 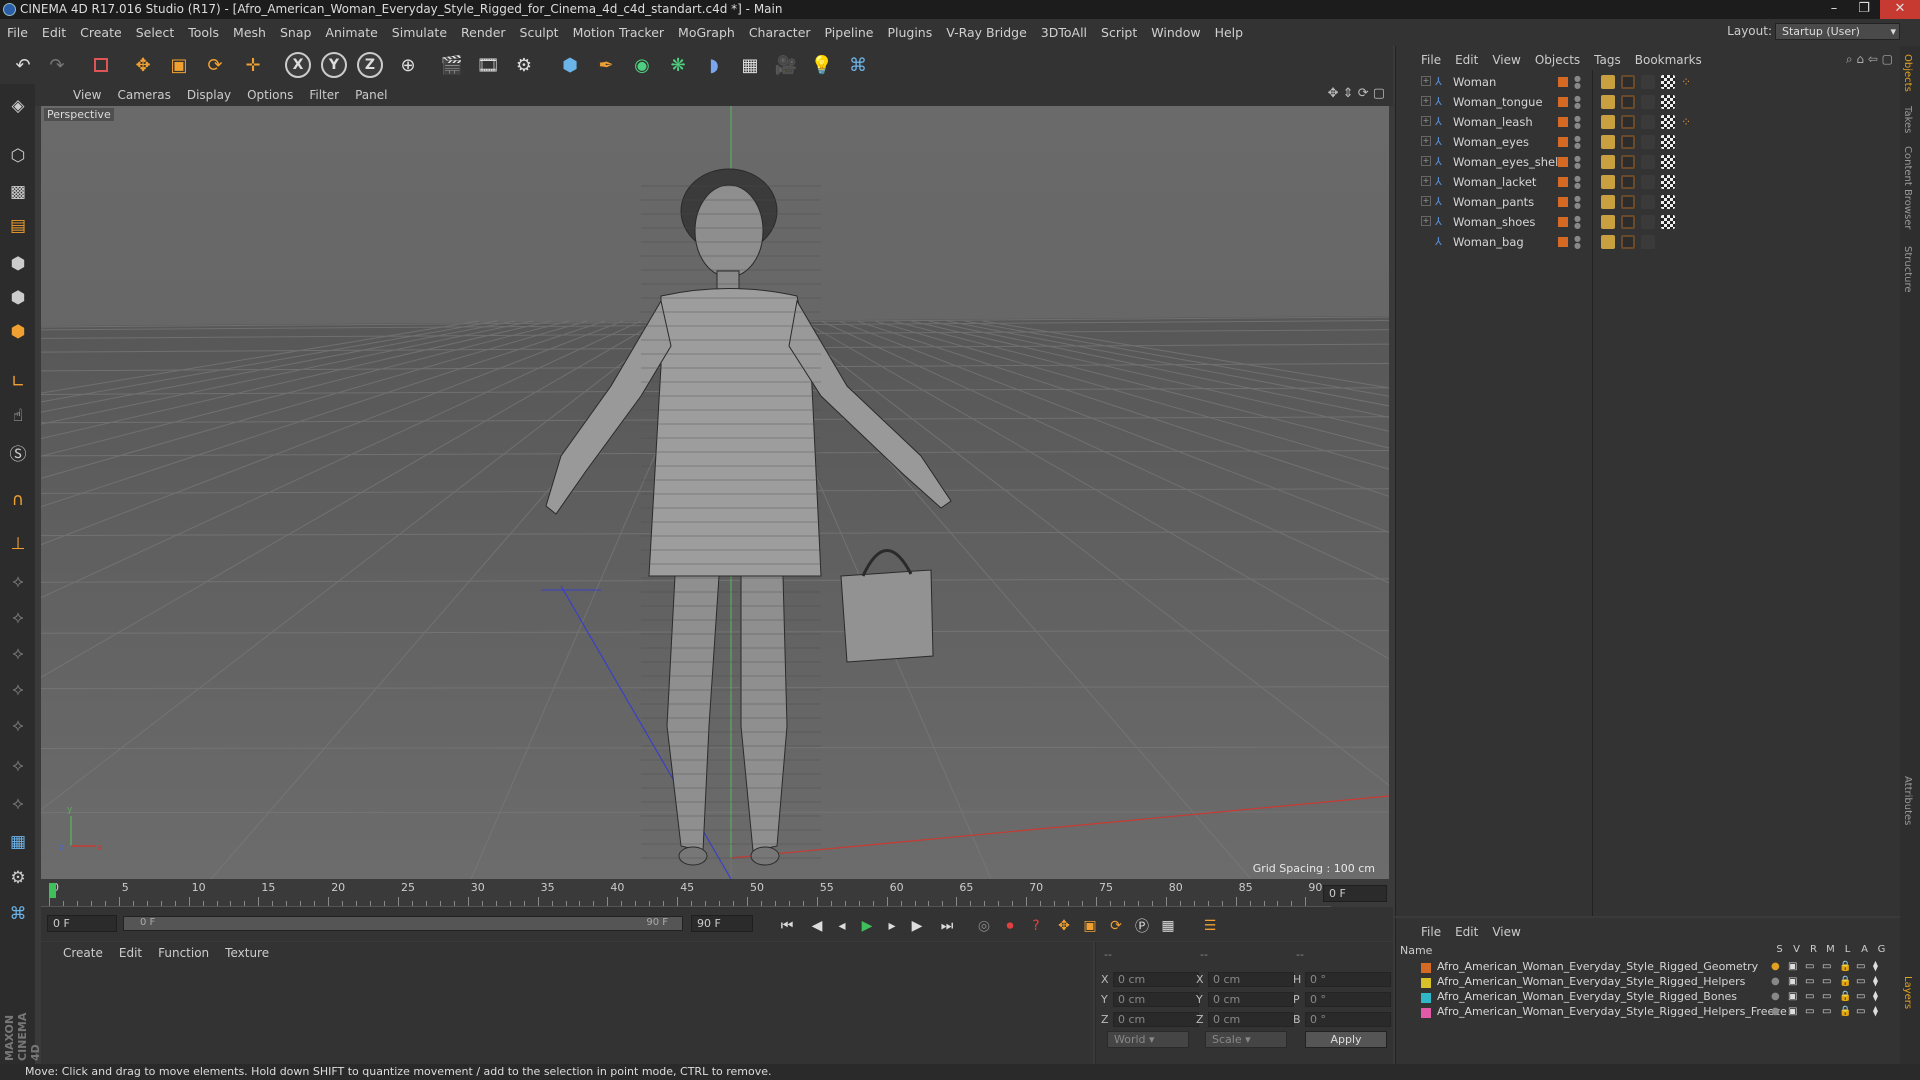 I want to click on object-name: Woman_eyes, so click(x=1491, y=142).